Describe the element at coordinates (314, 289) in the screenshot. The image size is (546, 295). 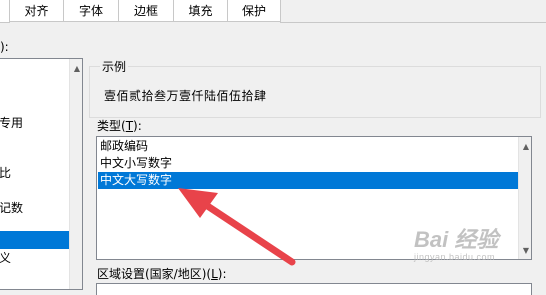
I see `locale-select` at that location.